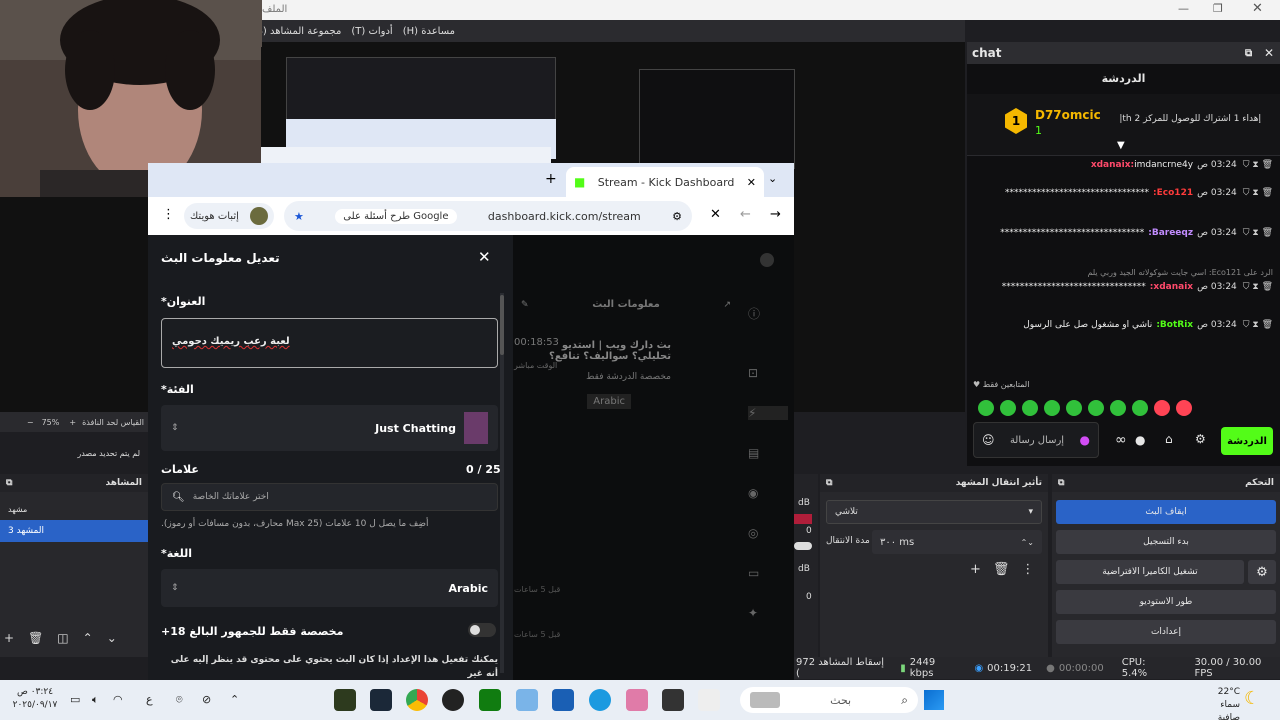 This screenshot has height=720, width=1280. What do you see at coordinates (768, 533) in the screenshot?
I see `broadcast-icon: ◎` at bounding box center [768, 533].